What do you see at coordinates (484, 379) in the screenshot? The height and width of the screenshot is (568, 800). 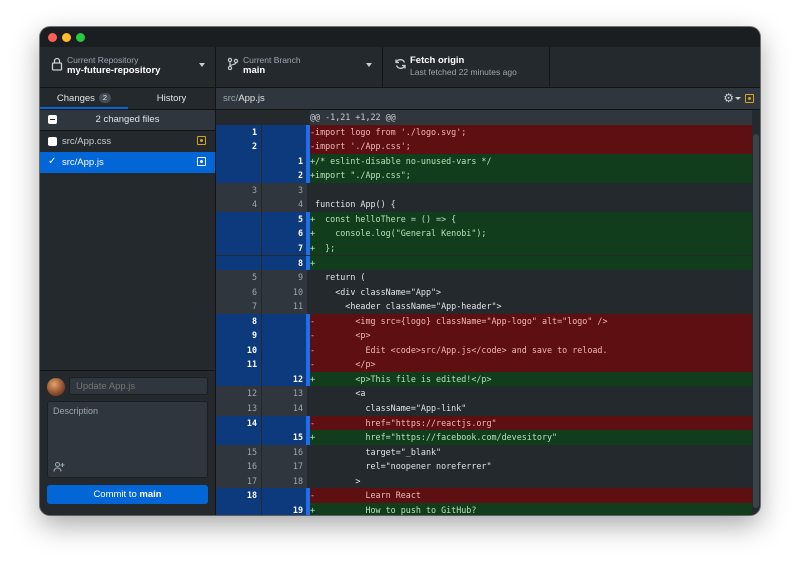 I see `diff-line-added: 12 + <p>This file is edited!</p>` at bounding box center [484, 379].